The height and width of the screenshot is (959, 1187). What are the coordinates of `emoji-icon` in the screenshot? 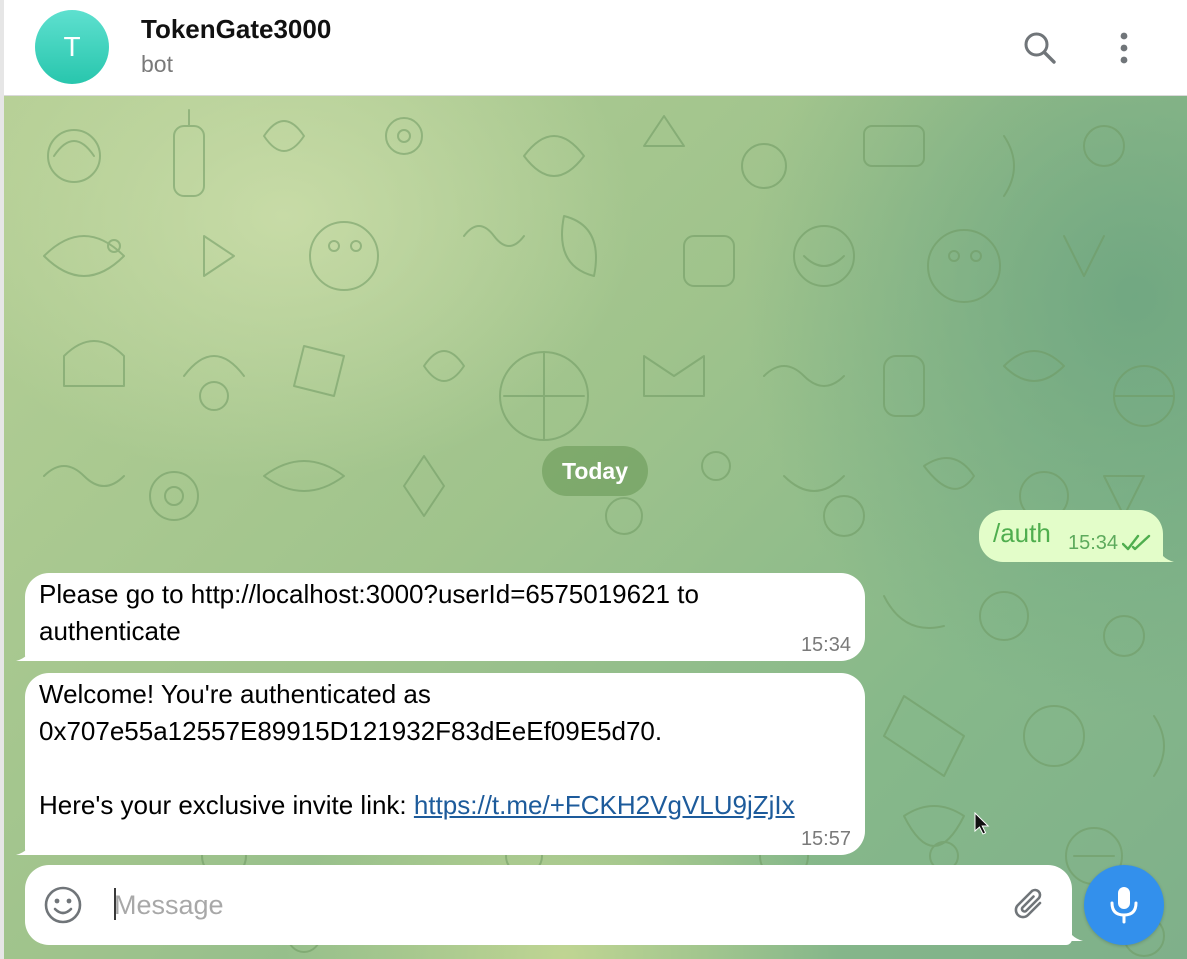 It's located at (63, 905).